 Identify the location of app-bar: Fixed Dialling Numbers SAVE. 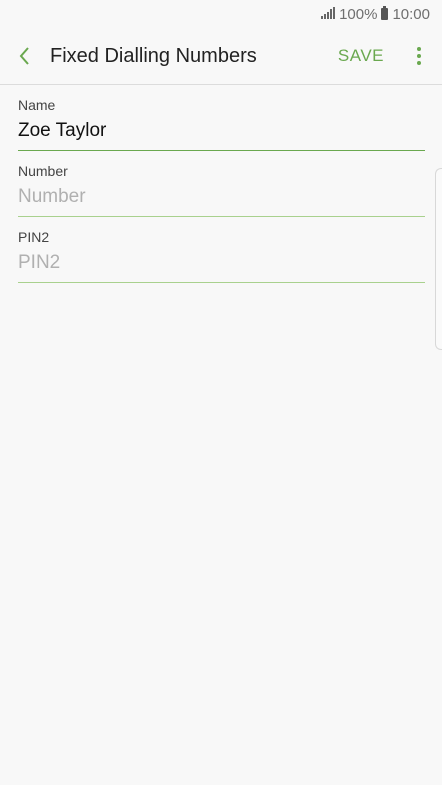
(221, 56).